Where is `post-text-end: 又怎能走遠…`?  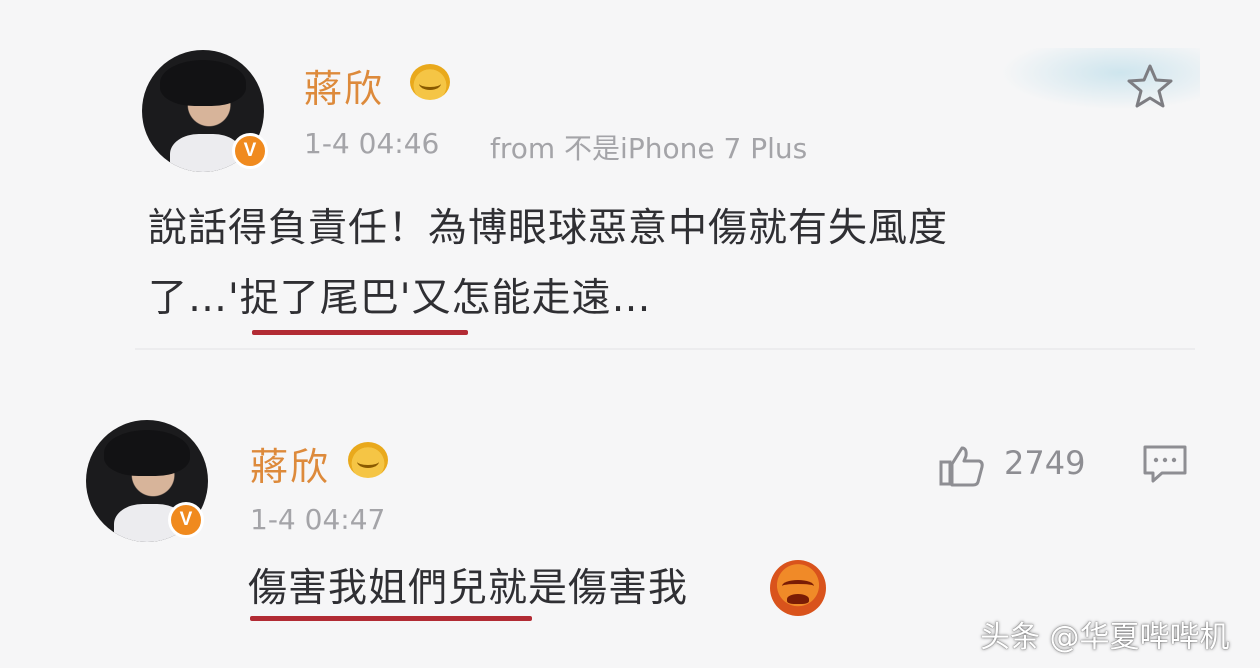
post-text-end: 又怎能走遠… is located at coordinates (531, 298).